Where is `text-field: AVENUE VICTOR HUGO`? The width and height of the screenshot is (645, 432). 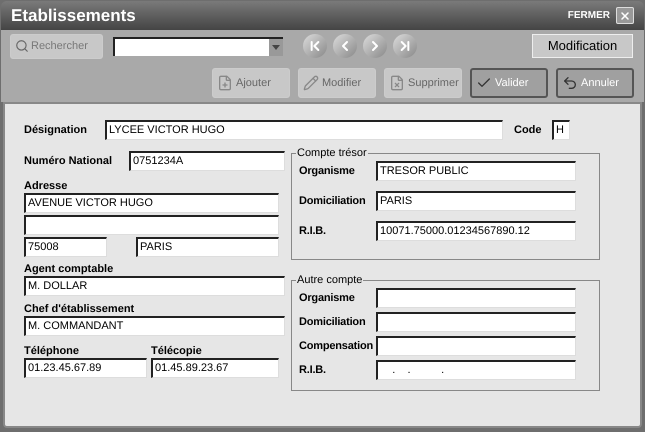 text-field: AVENUE VICTOR HUGO is located at coordinates (151, 203).